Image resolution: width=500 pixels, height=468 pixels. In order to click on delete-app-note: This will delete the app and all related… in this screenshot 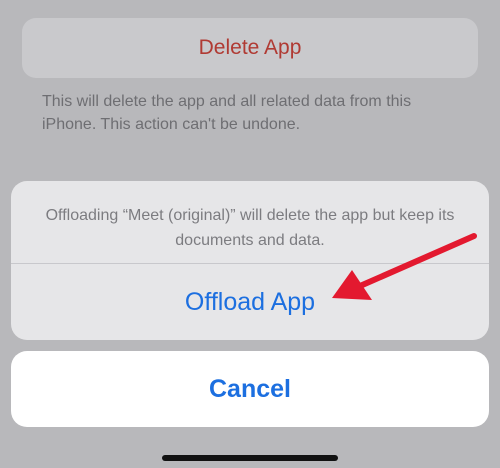, I will do `click(227, 113)`.